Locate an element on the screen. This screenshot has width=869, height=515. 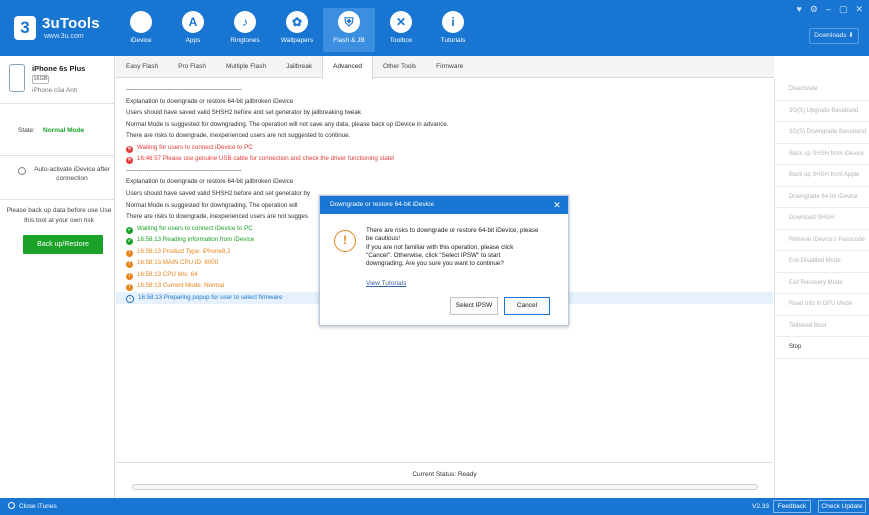
downloads-button: Downloads ⬇ is located at coordinates (834, 36).